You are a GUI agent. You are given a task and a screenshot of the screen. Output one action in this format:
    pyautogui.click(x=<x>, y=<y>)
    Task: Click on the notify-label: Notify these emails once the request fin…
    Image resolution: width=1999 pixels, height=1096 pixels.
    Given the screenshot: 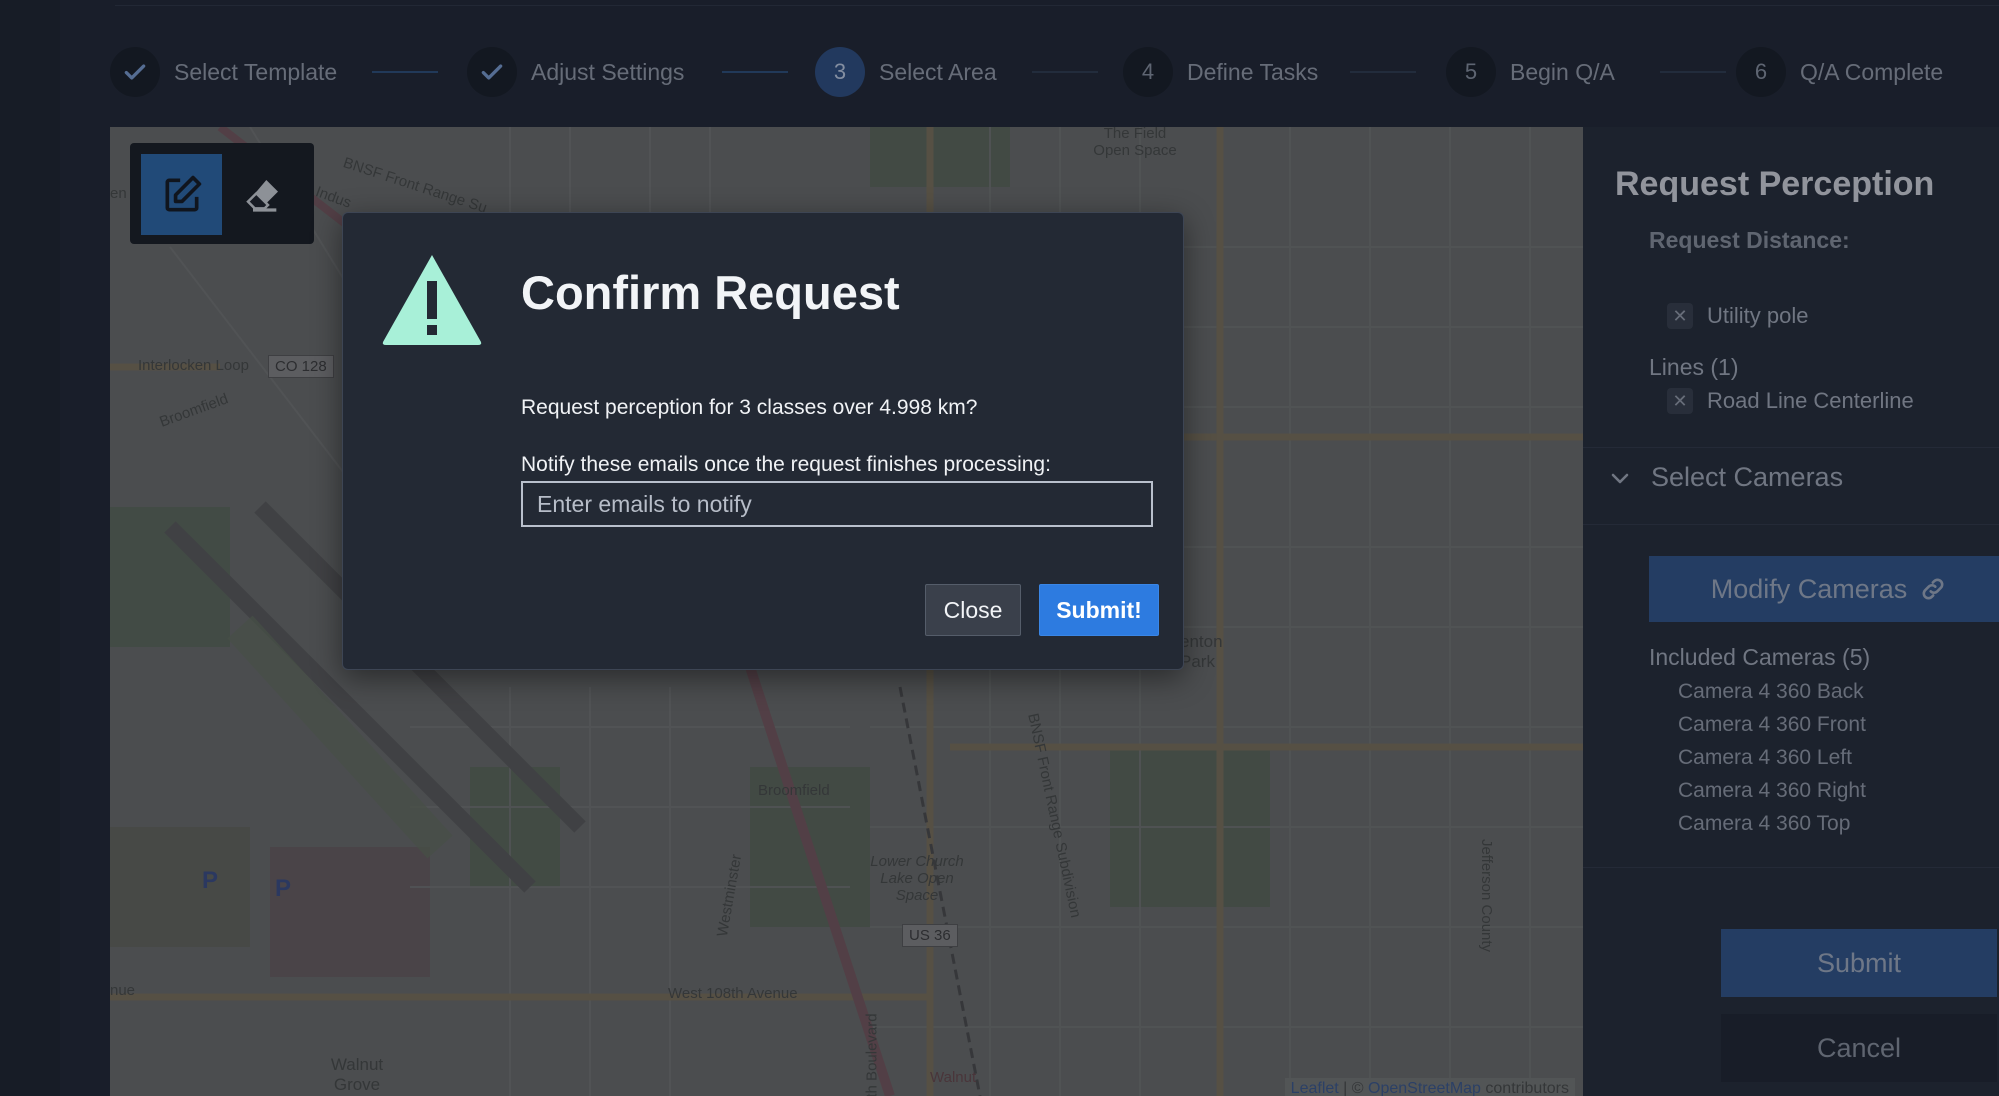 What is the action you would take?
    pyautogui.click(x=786, y=464)
    